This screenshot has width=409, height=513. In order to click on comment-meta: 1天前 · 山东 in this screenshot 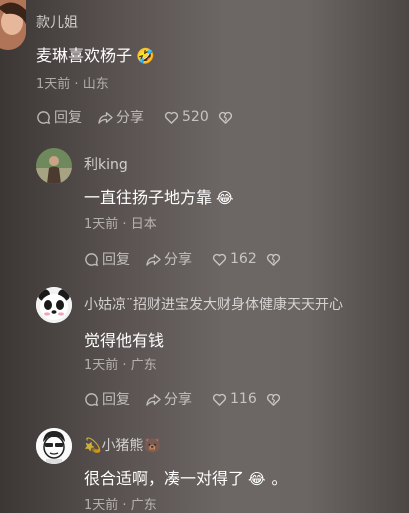, I will do `click(72, 82)`.